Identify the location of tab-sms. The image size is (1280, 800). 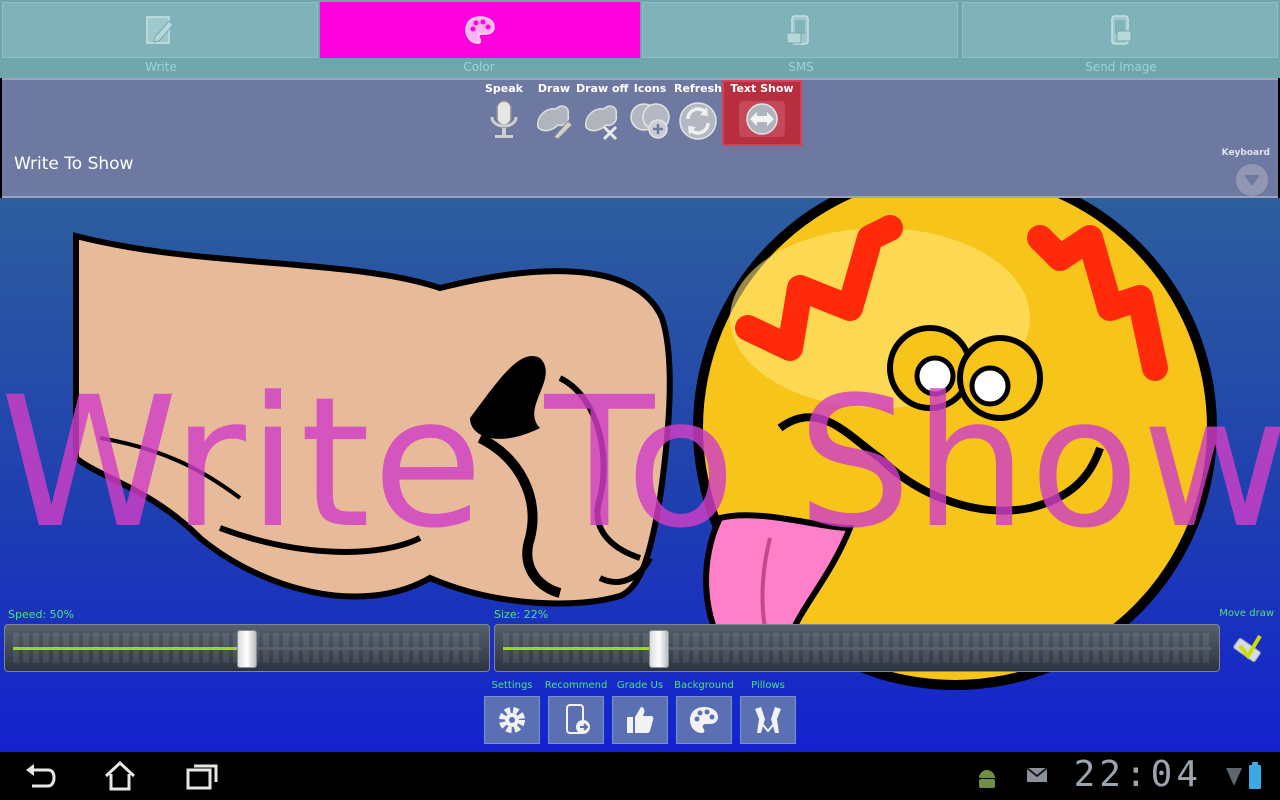
(800, 30).